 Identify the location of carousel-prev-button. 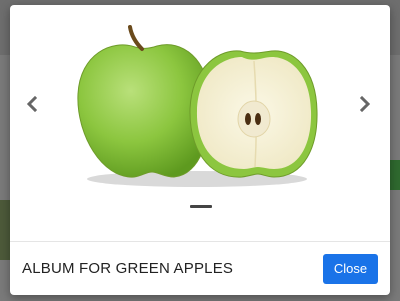
(32, 104).